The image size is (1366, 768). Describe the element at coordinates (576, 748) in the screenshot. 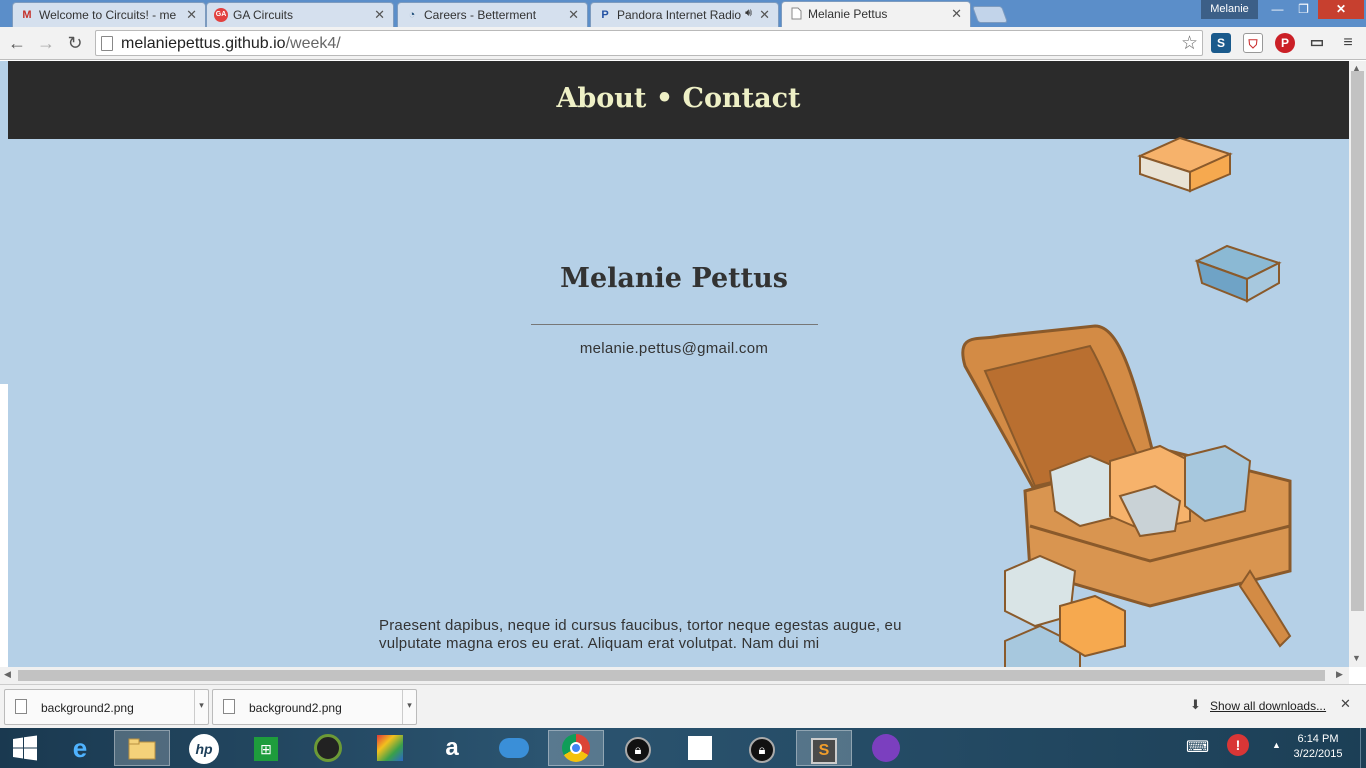

I see `chrome-icon` at that location.